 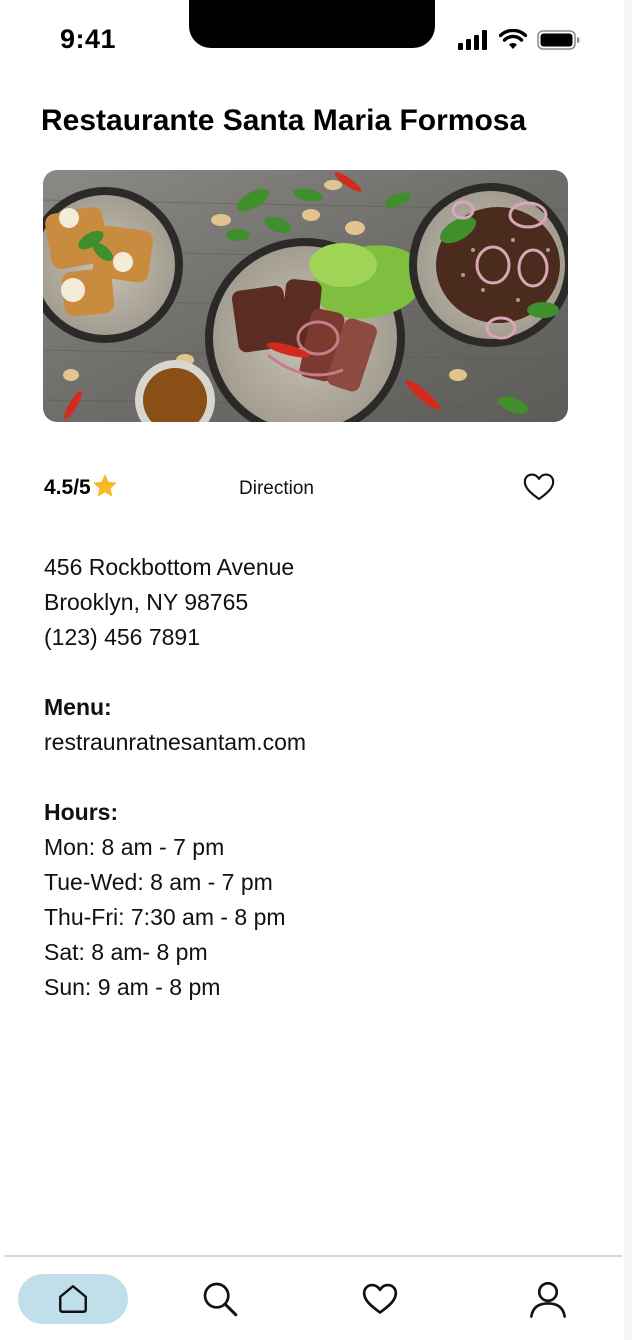 I want to click on direction-link: Direction, so click(x=276, y=489).